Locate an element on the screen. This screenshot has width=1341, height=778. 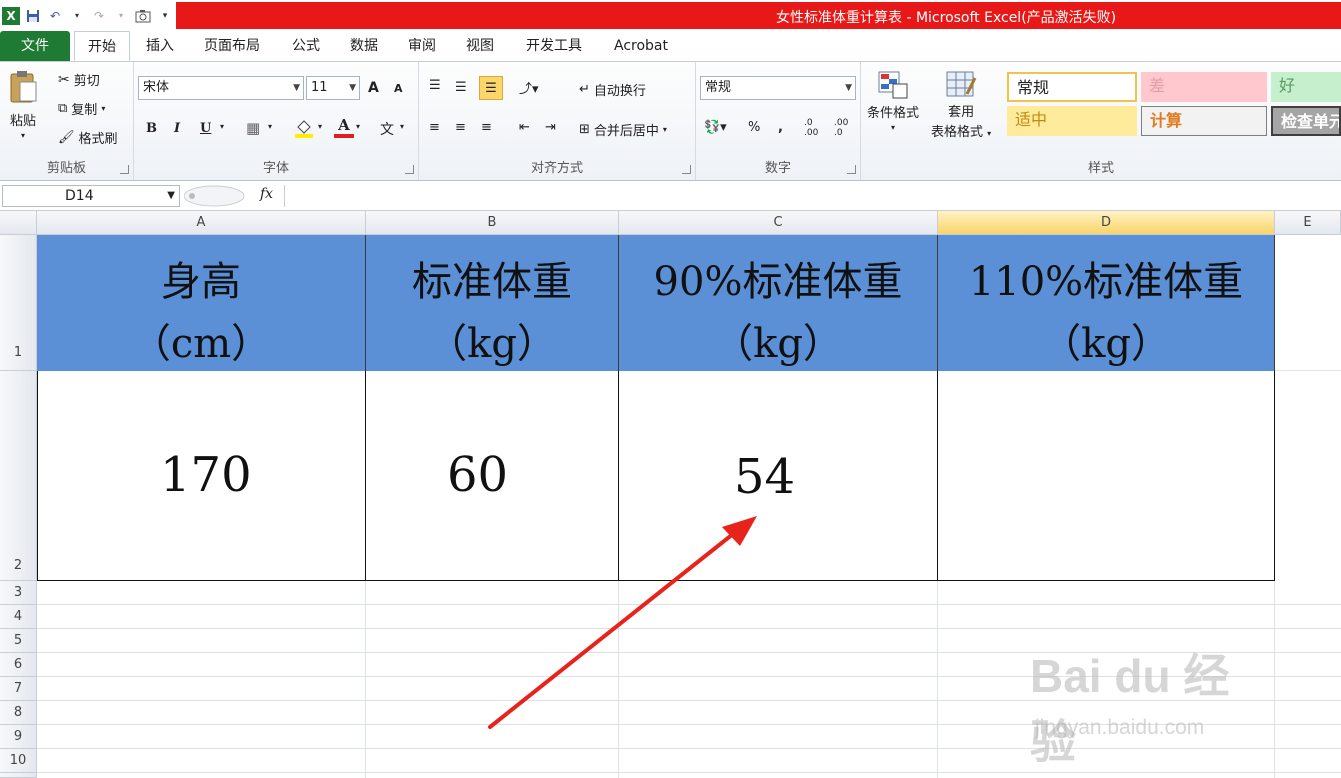
cell-d1: 110%标准体重 （kg） is located at coordinates (1106, 303).